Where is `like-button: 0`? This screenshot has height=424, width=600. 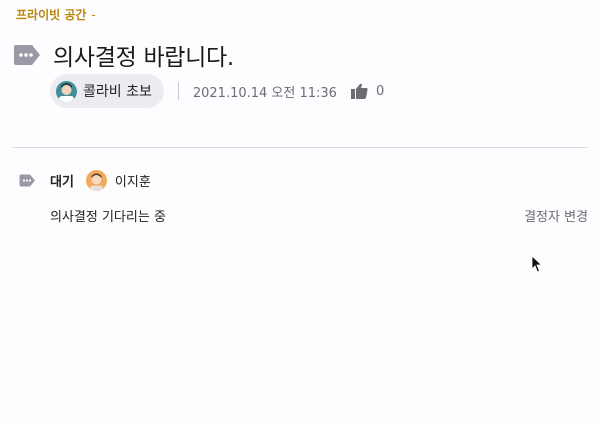
like-button: 0 is located at coordinates (367, 91).